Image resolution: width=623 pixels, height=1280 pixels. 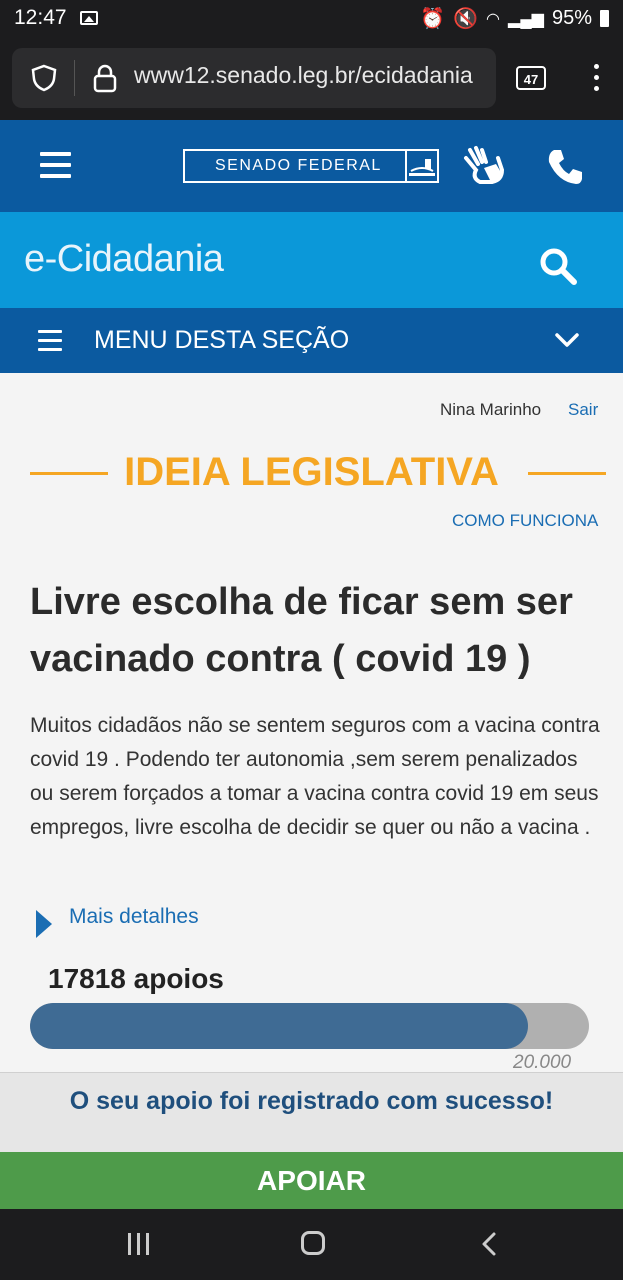 I want to click on url-text: www12.senado.leg.br/ecidadania, so click(x=303, y=75).